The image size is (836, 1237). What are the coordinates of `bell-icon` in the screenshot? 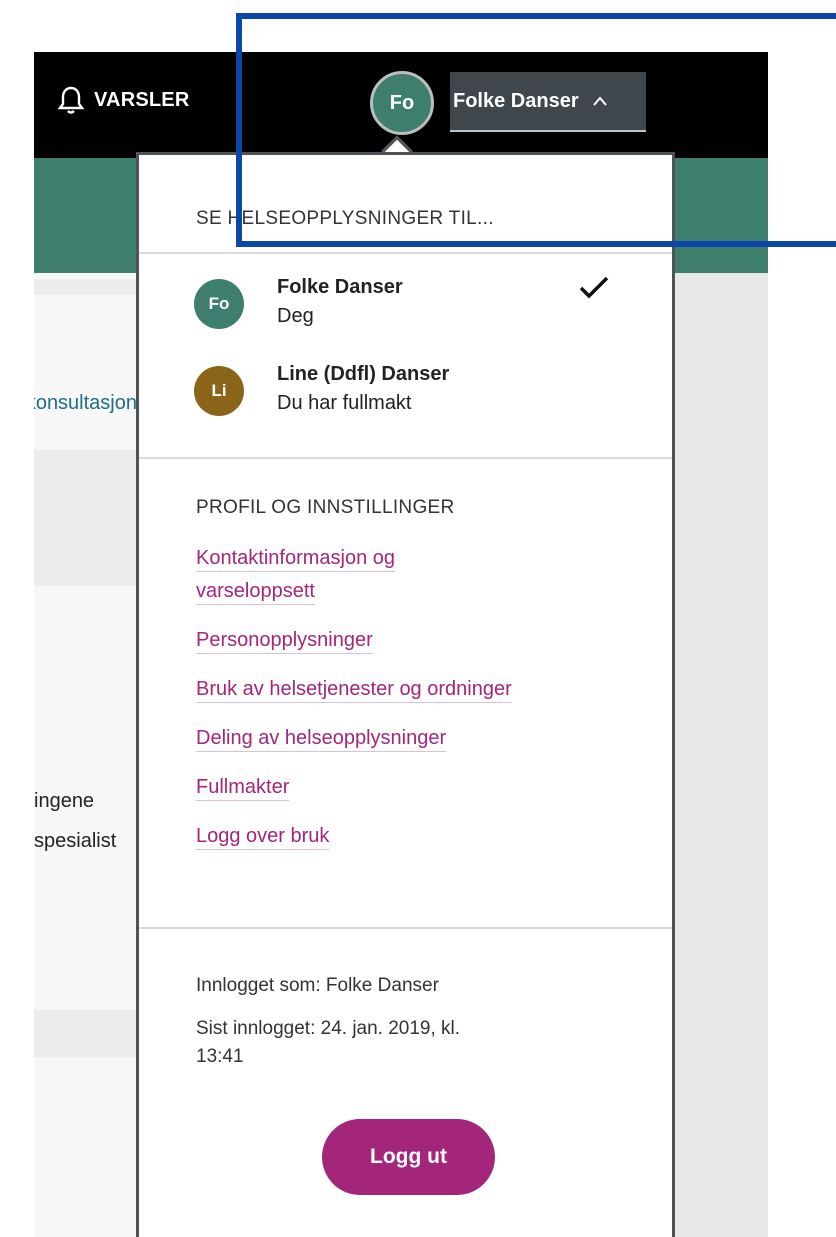 It's located at (71, 100).